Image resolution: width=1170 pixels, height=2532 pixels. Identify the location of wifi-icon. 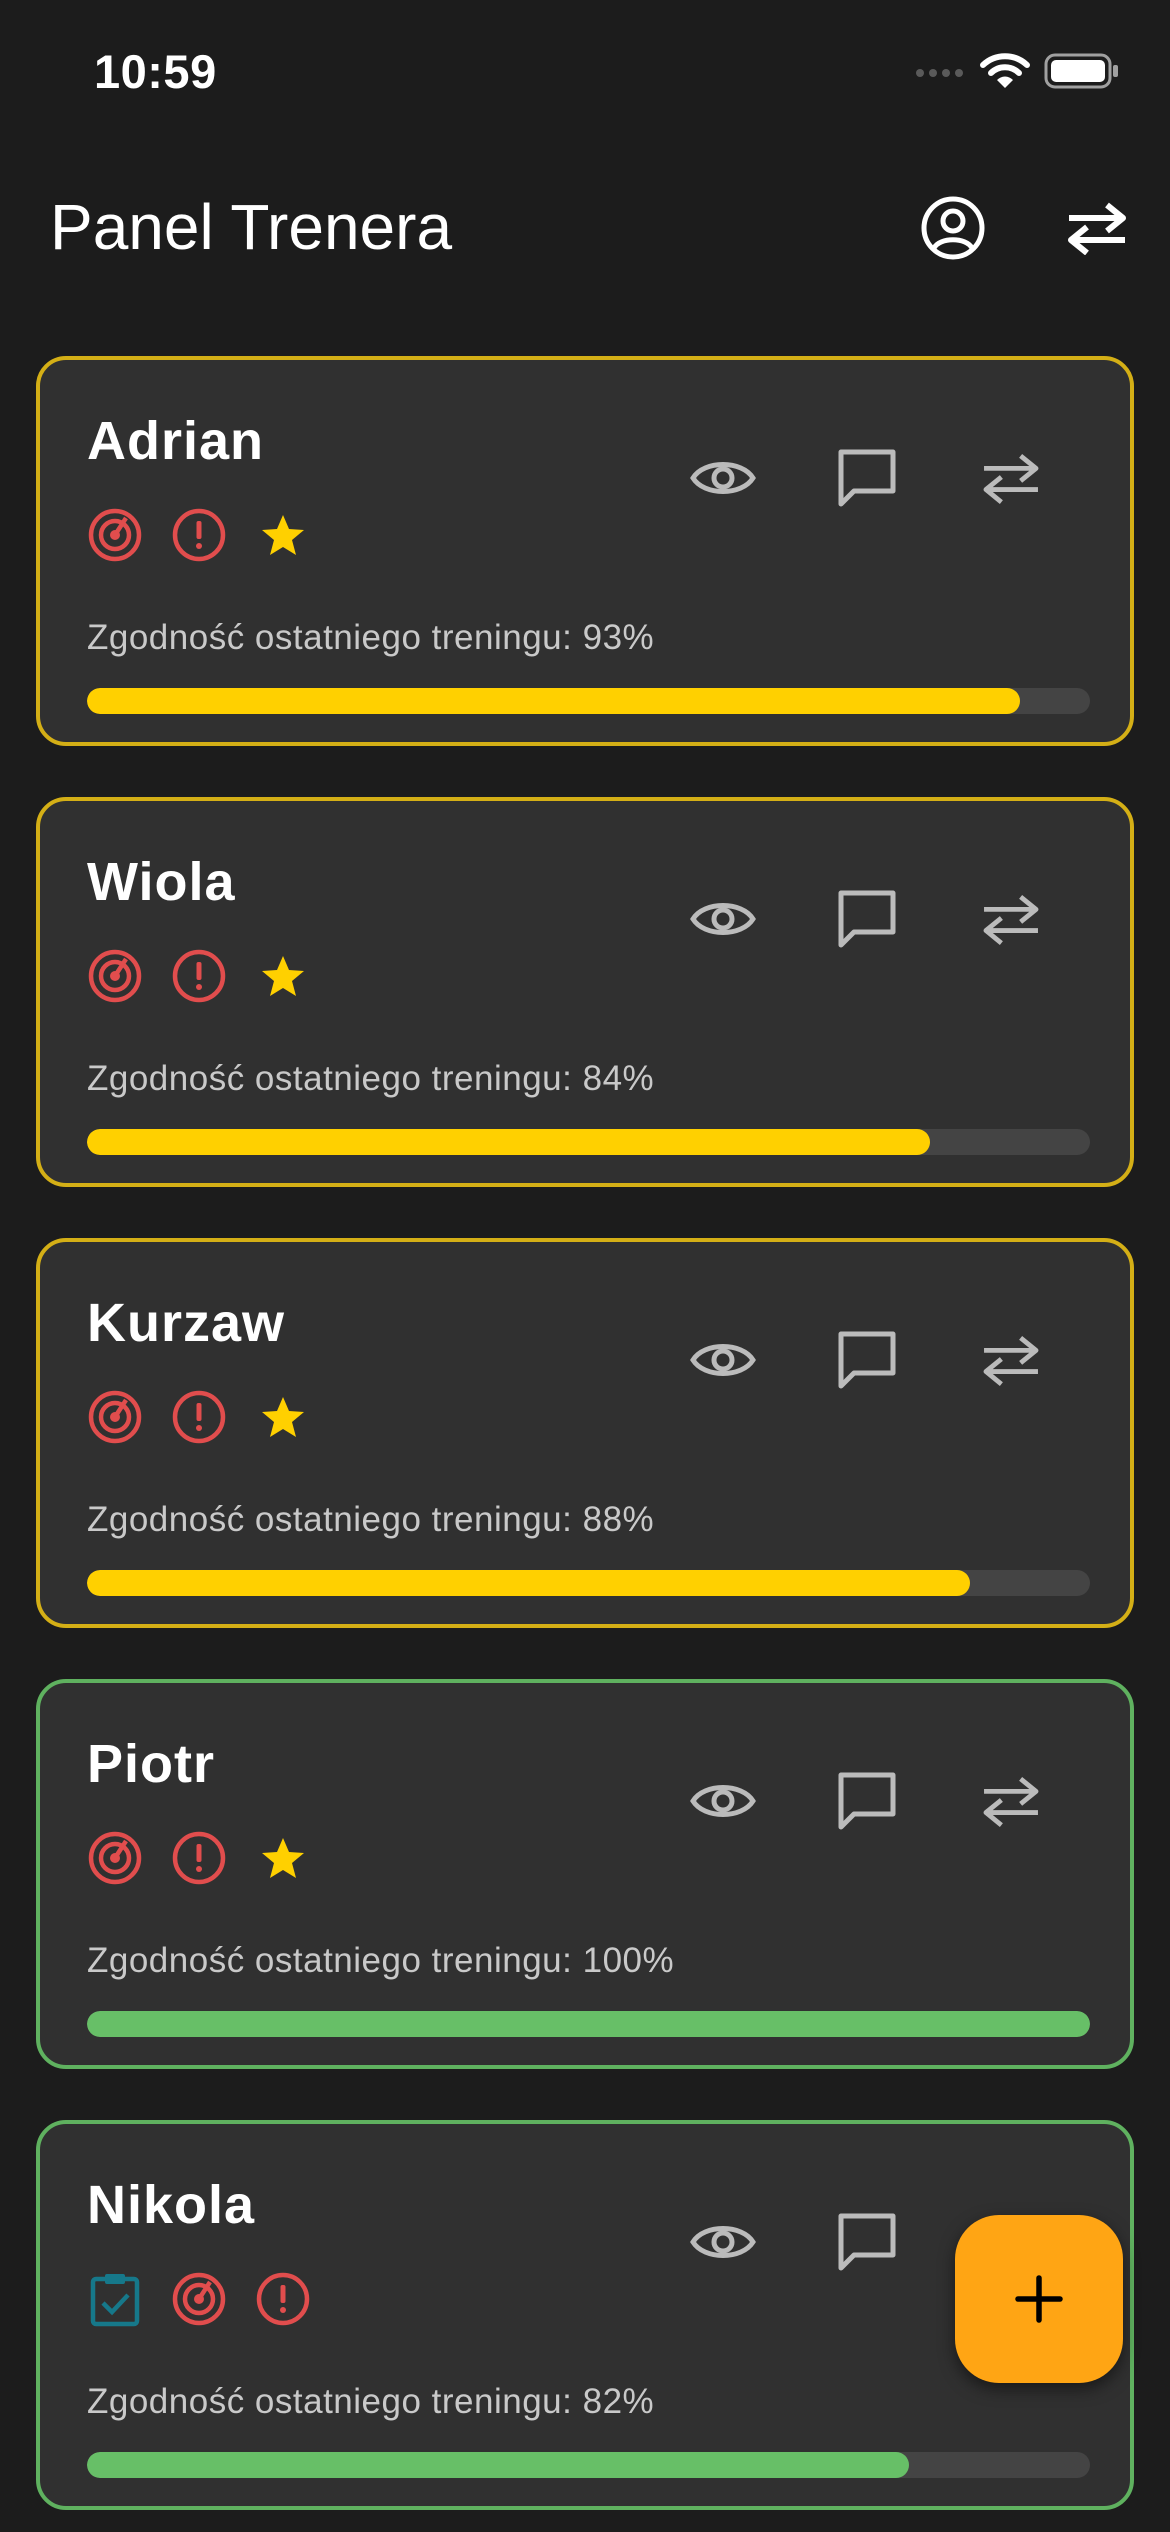
(1005, 73).